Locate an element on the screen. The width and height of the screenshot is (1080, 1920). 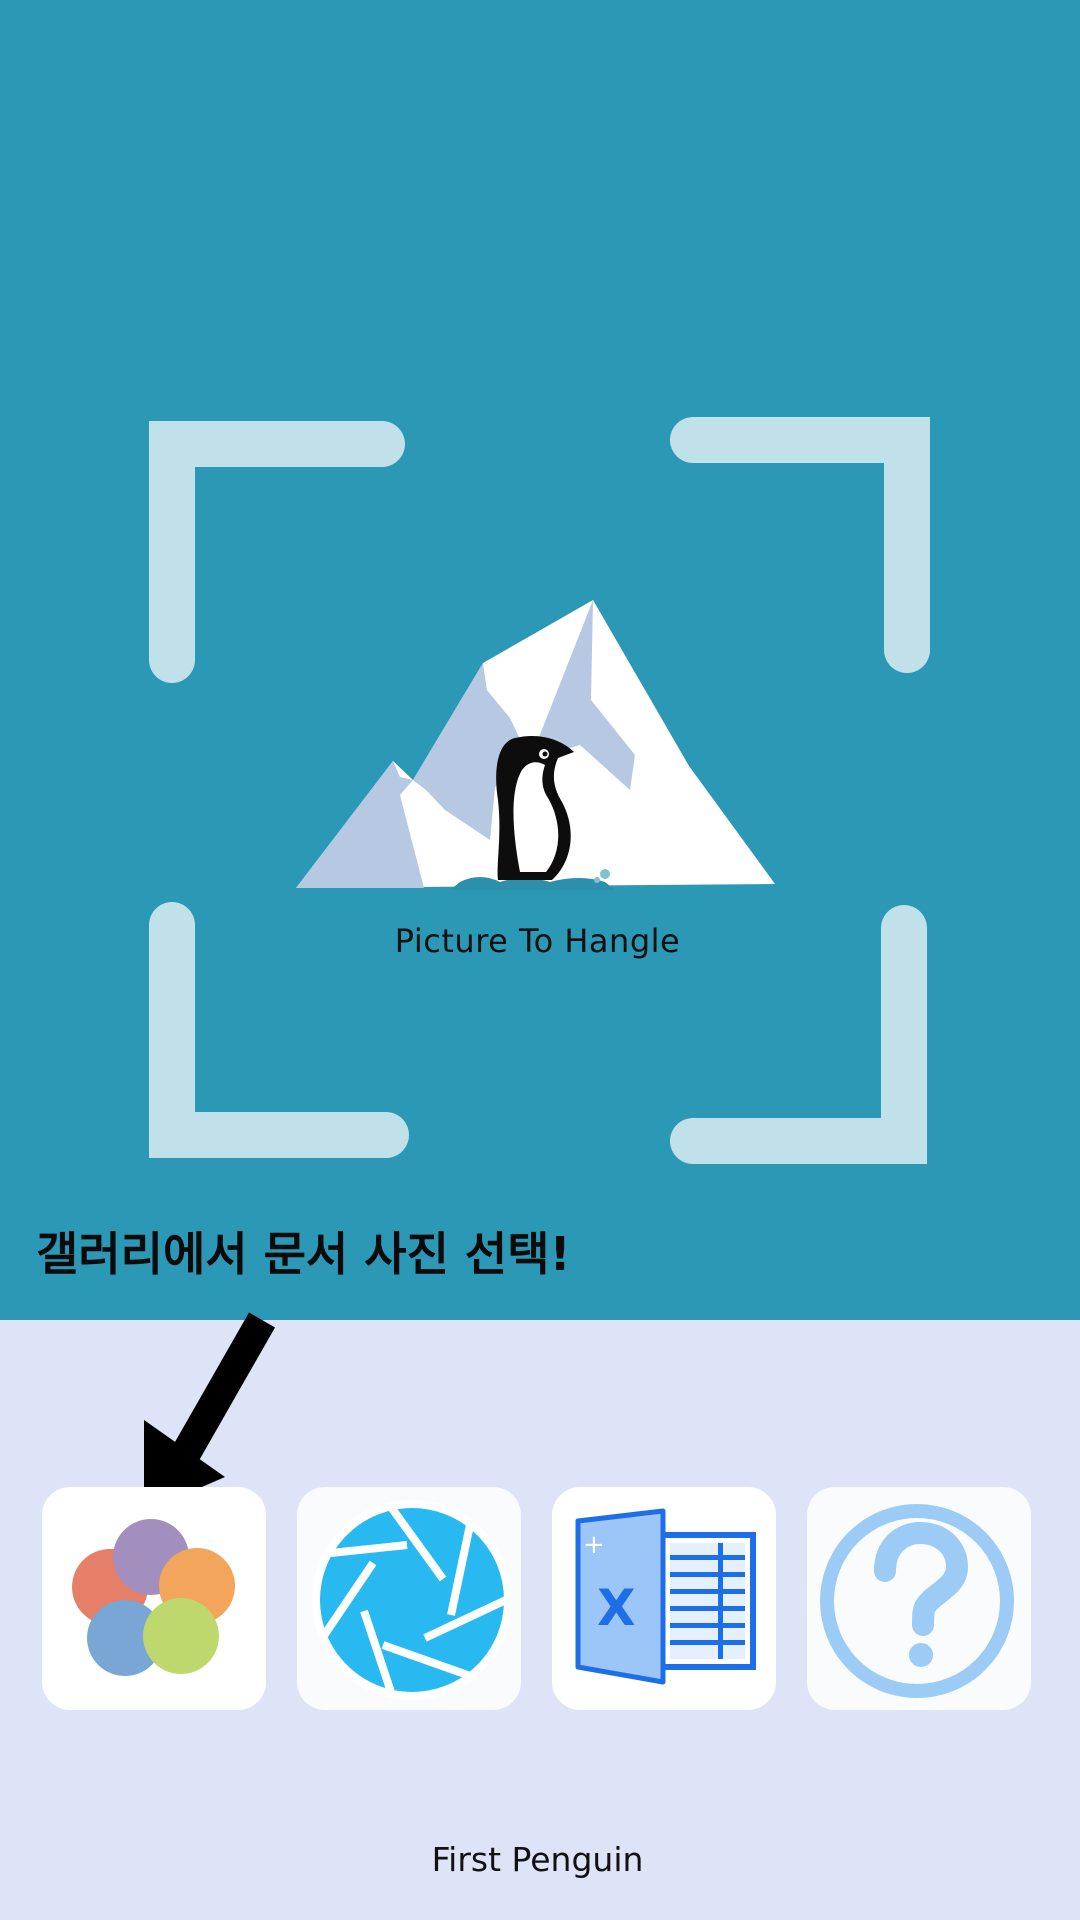
help-button is located at coordinates (919, 1598).